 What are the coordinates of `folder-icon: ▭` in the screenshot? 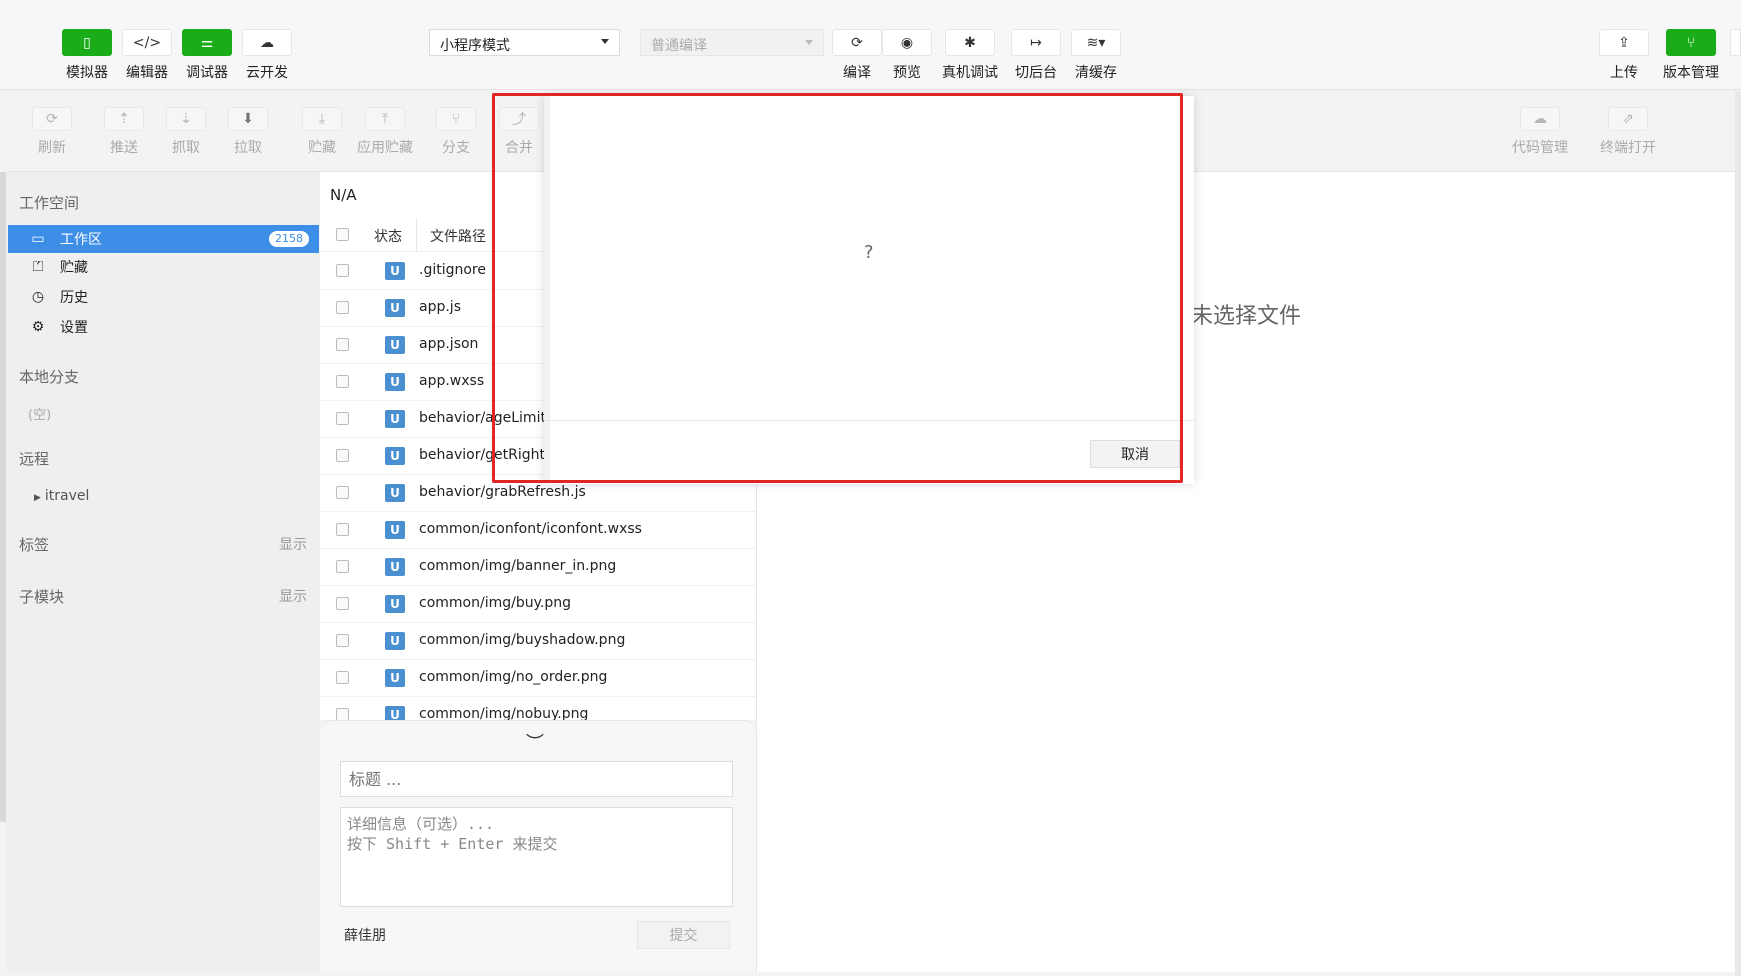 It's located at (38, 239).